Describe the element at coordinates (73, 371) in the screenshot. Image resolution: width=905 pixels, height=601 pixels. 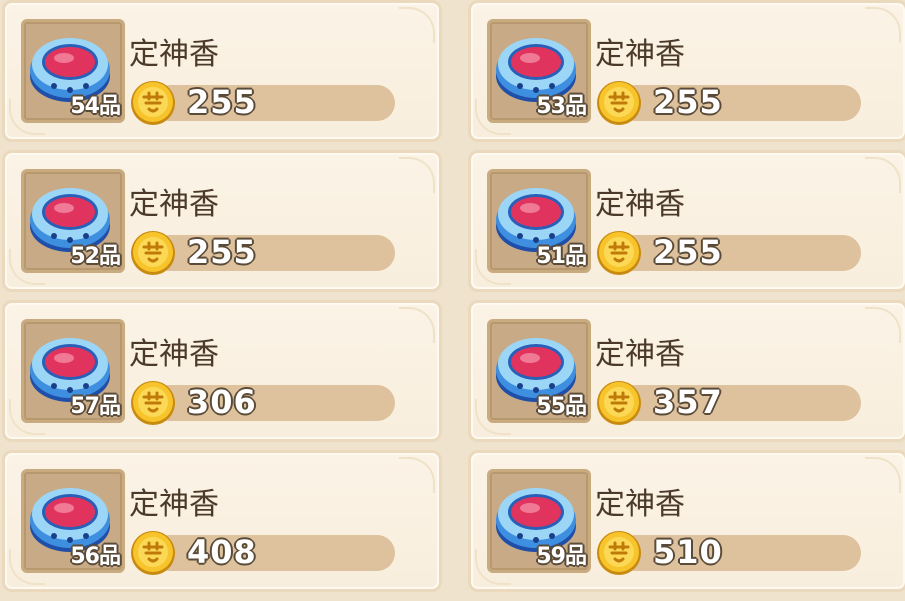
I see `item-slot: 57品` at that location.